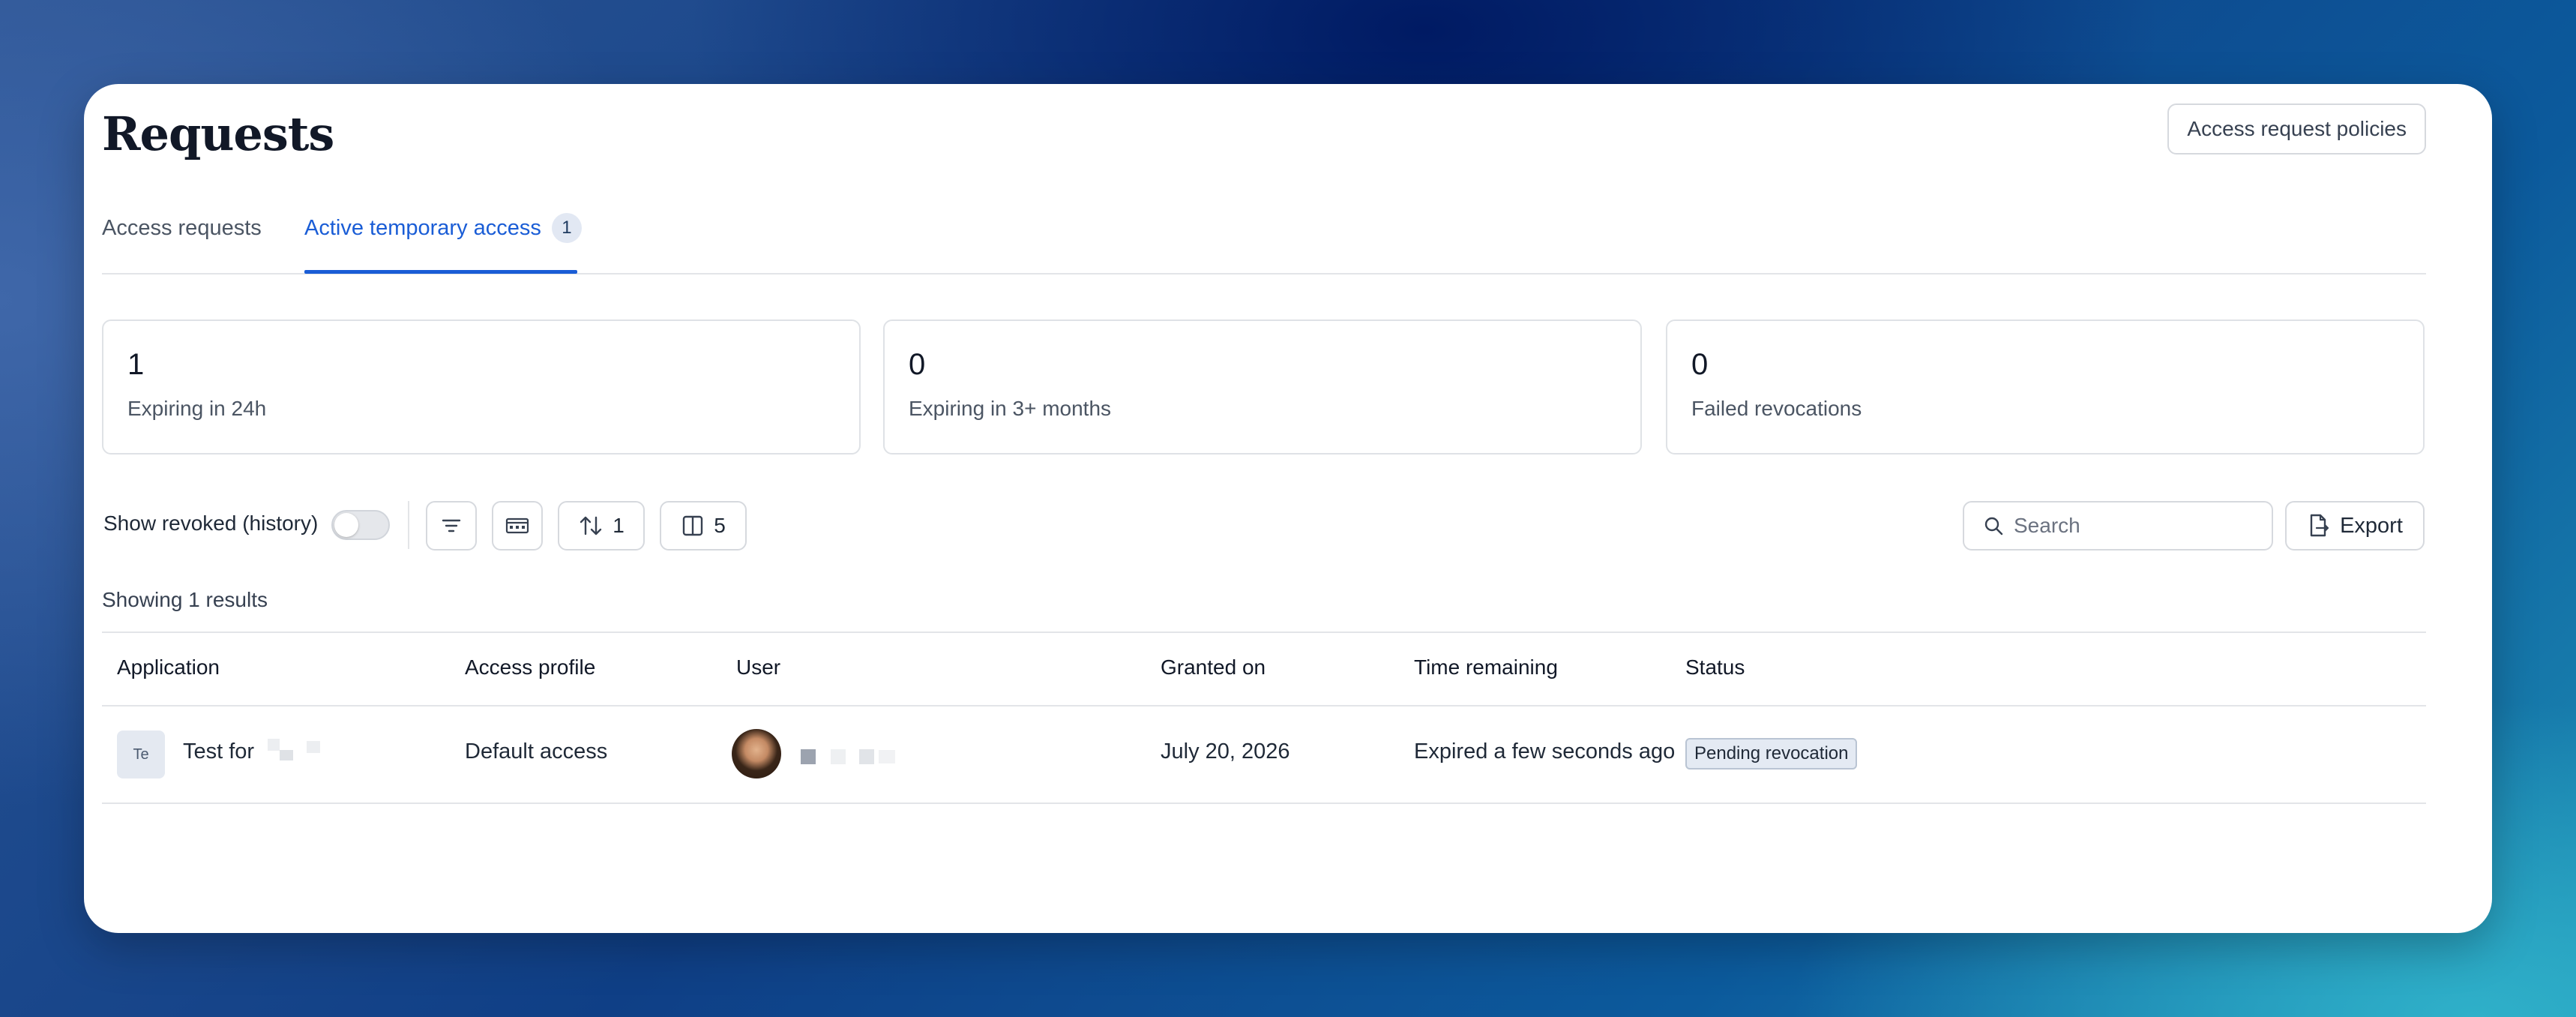 This screenshot has height=1017, width=2576. I want to click on access-request-policies-button: Access request policies, so click(2296, 129).